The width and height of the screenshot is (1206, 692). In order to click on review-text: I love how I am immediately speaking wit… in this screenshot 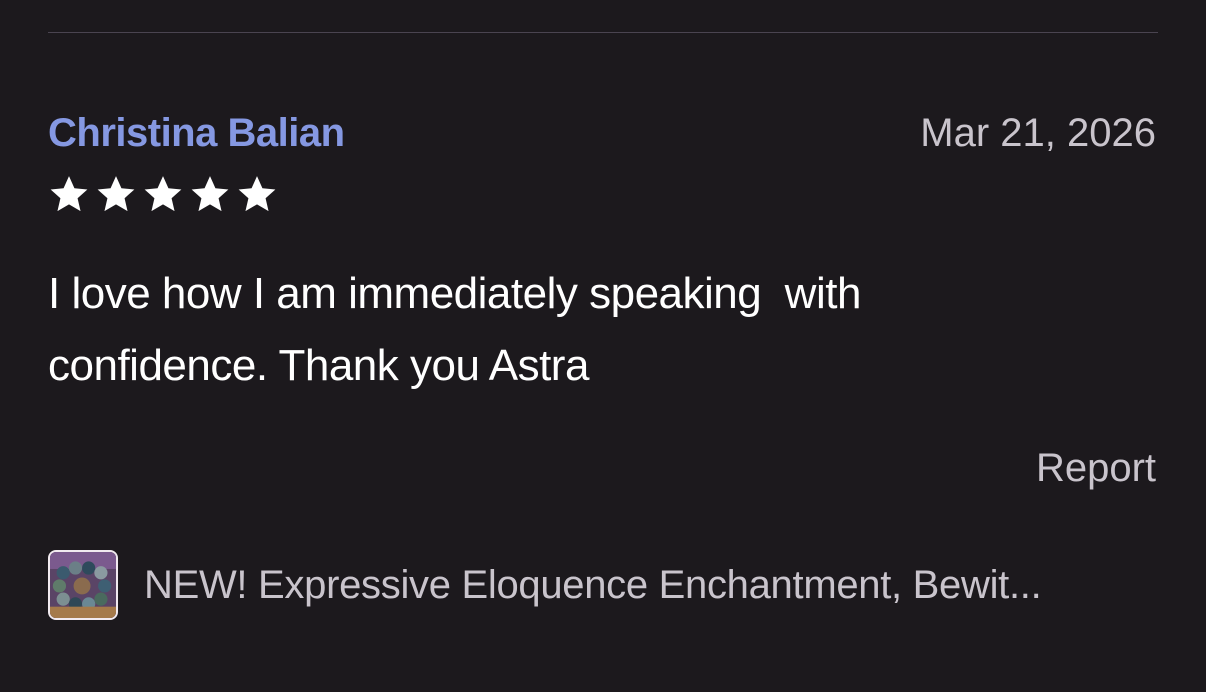, I will do `click(454, 329)`.